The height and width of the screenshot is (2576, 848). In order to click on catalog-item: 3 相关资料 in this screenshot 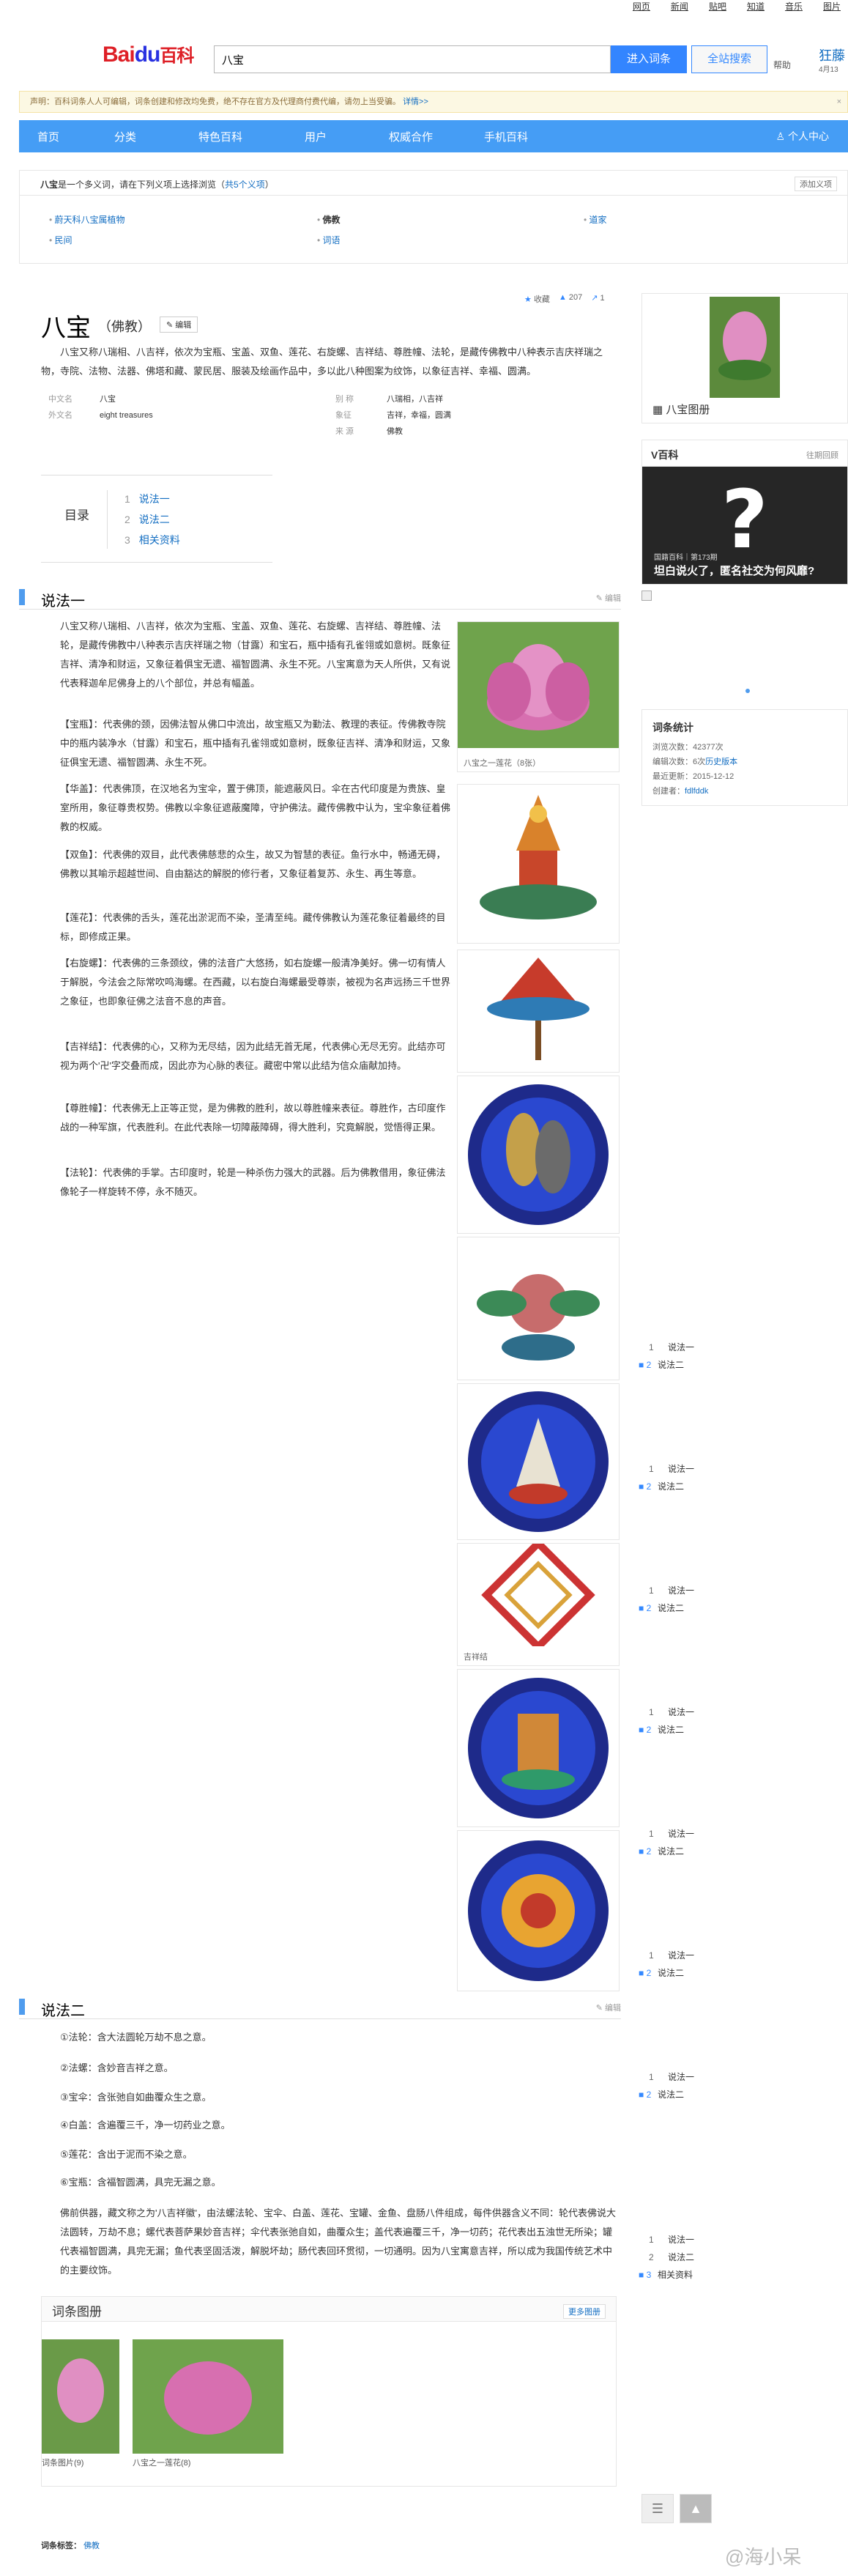, I will do `click(152, 540)`.